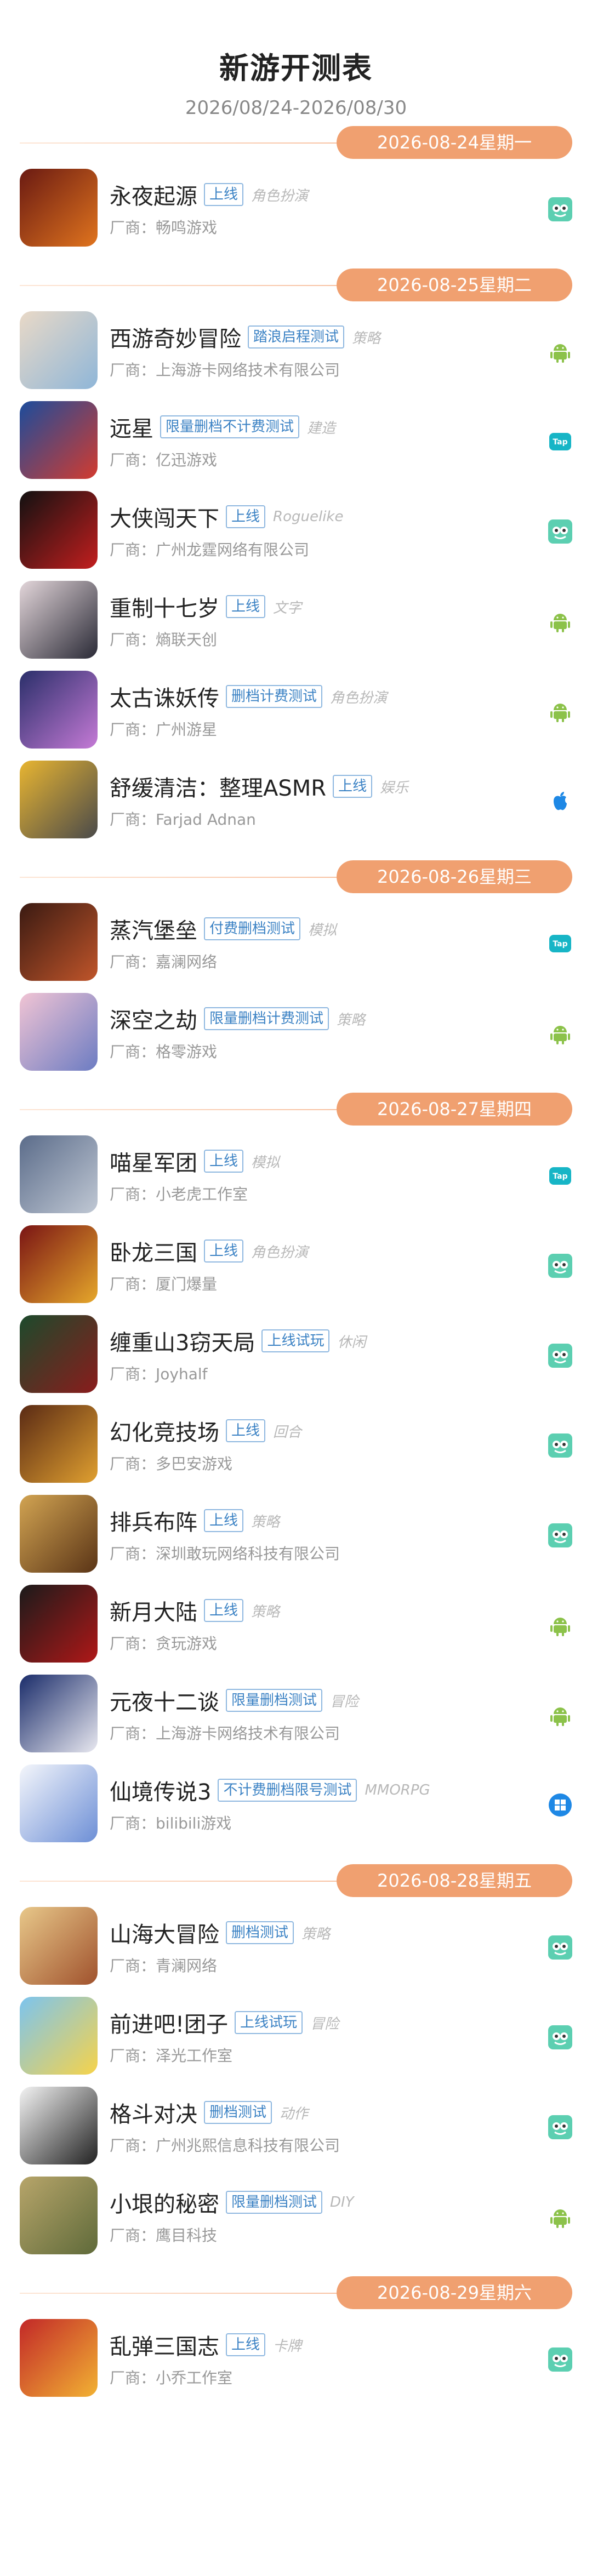 This screenshot has height=2576, width=592. I want to click on game-row: 远星 限量删档不计费测试 建造 厂商：亿迅游戏 Tap, so click(296, 440).